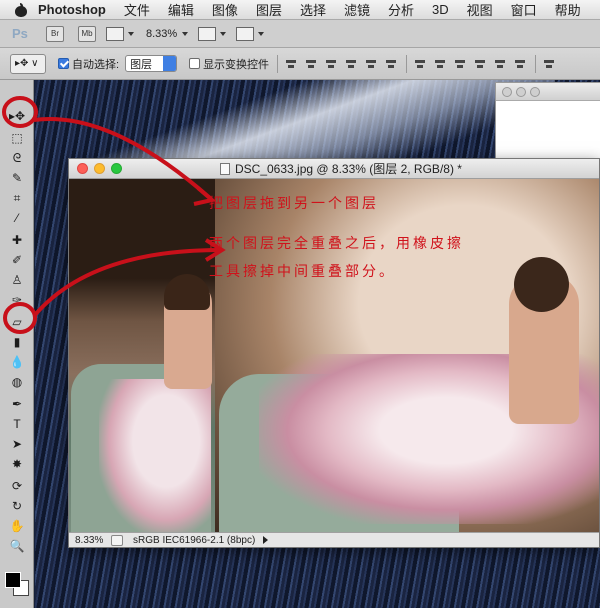 The height and width of the screenshot is (608, 600). I want to click on distribute-vcenter-icon, so click(440, 64).